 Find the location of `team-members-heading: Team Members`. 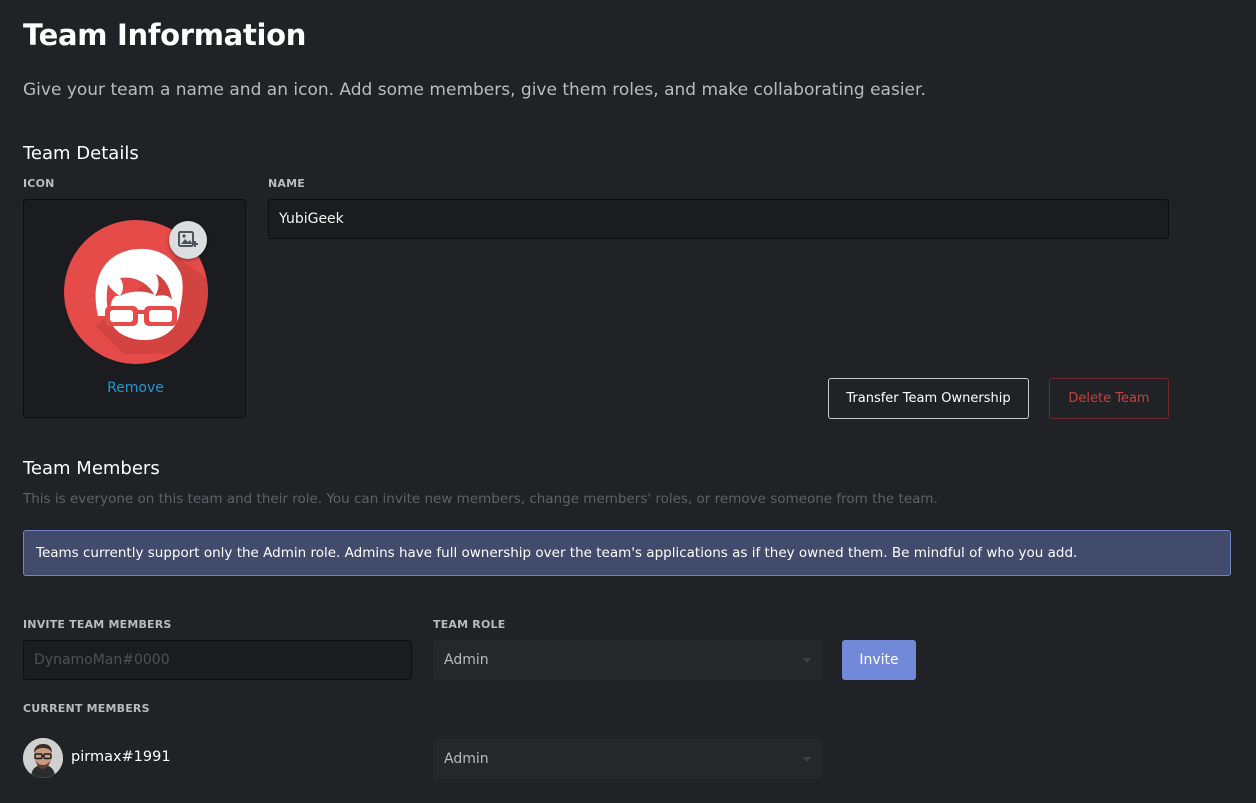

team-members-heading: Team Members is located at coordinates (91, 468).